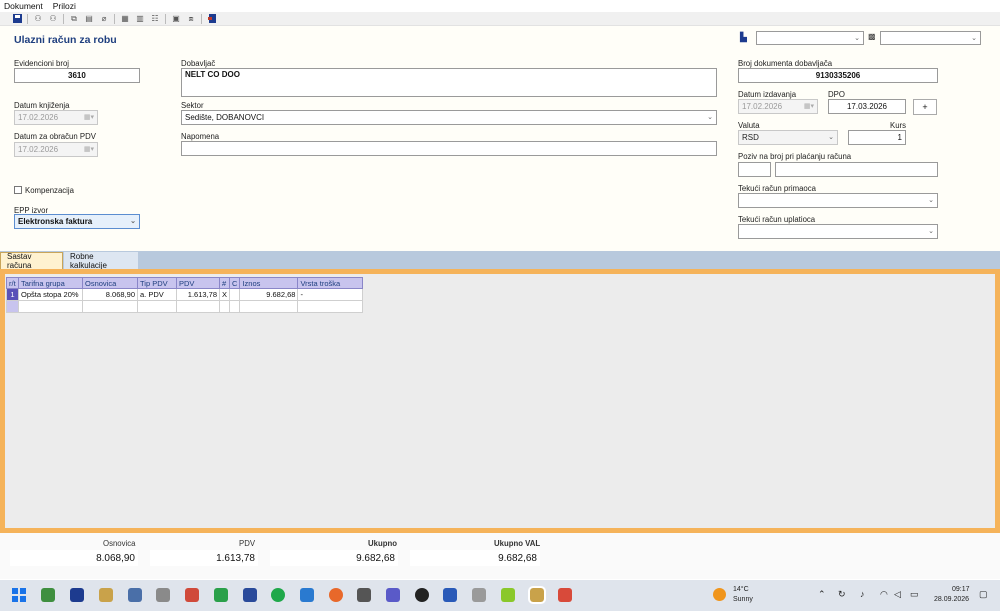  What do you see at coordinates (897, 594) in the screenshot?
I see `volume-icon: ◁` at bounding box center [897, 594].